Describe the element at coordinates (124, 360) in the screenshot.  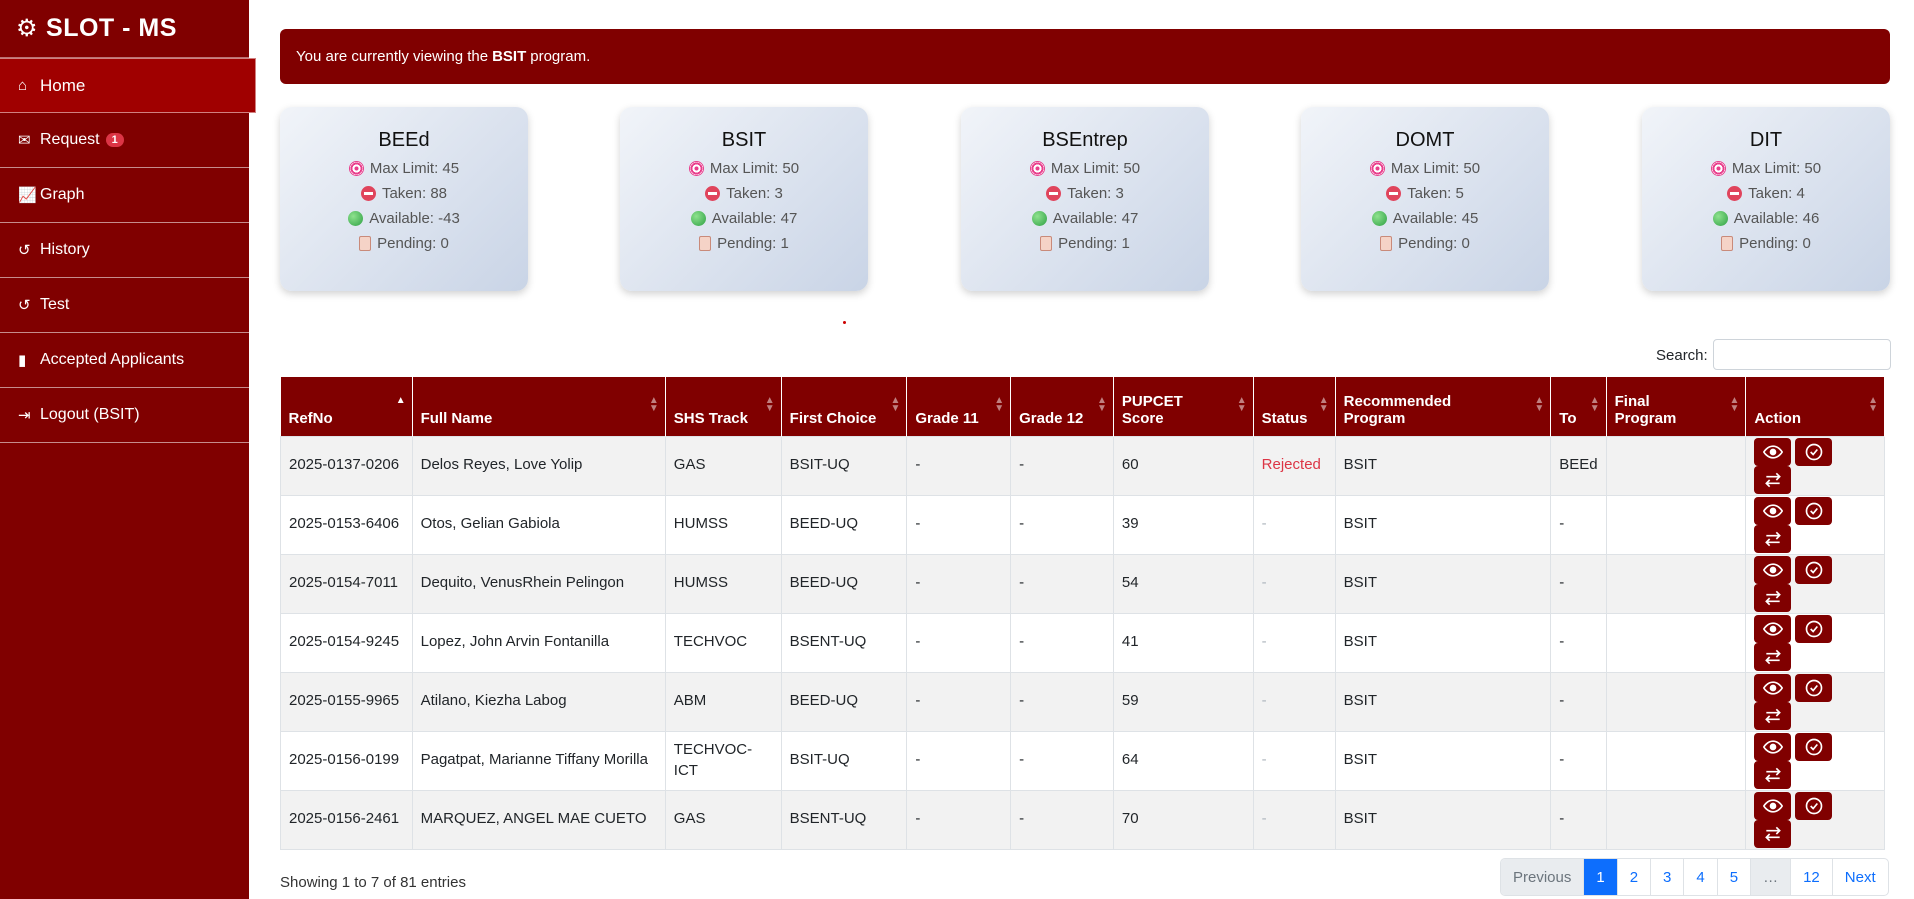
I see `sidebar-item-accepted-applicants: ▮ Accepted Applicants` at that location.